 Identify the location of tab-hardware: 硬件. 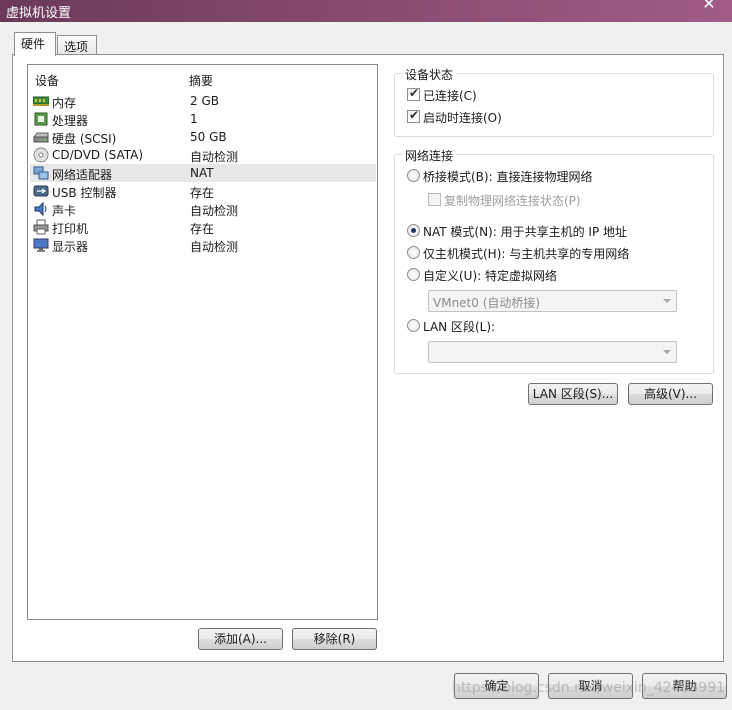
(35, 44).